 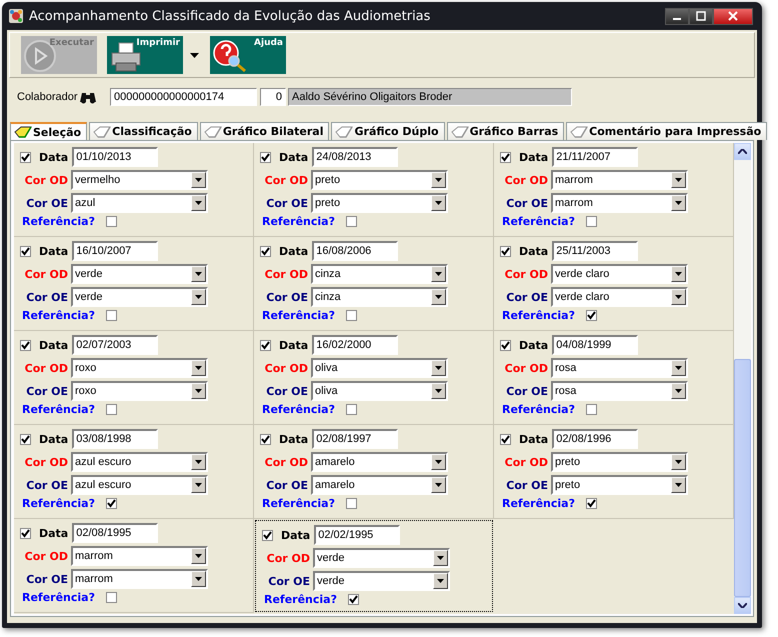 I want to click on oe-color-dropdown: amarelo, so click(x=379, y=485).